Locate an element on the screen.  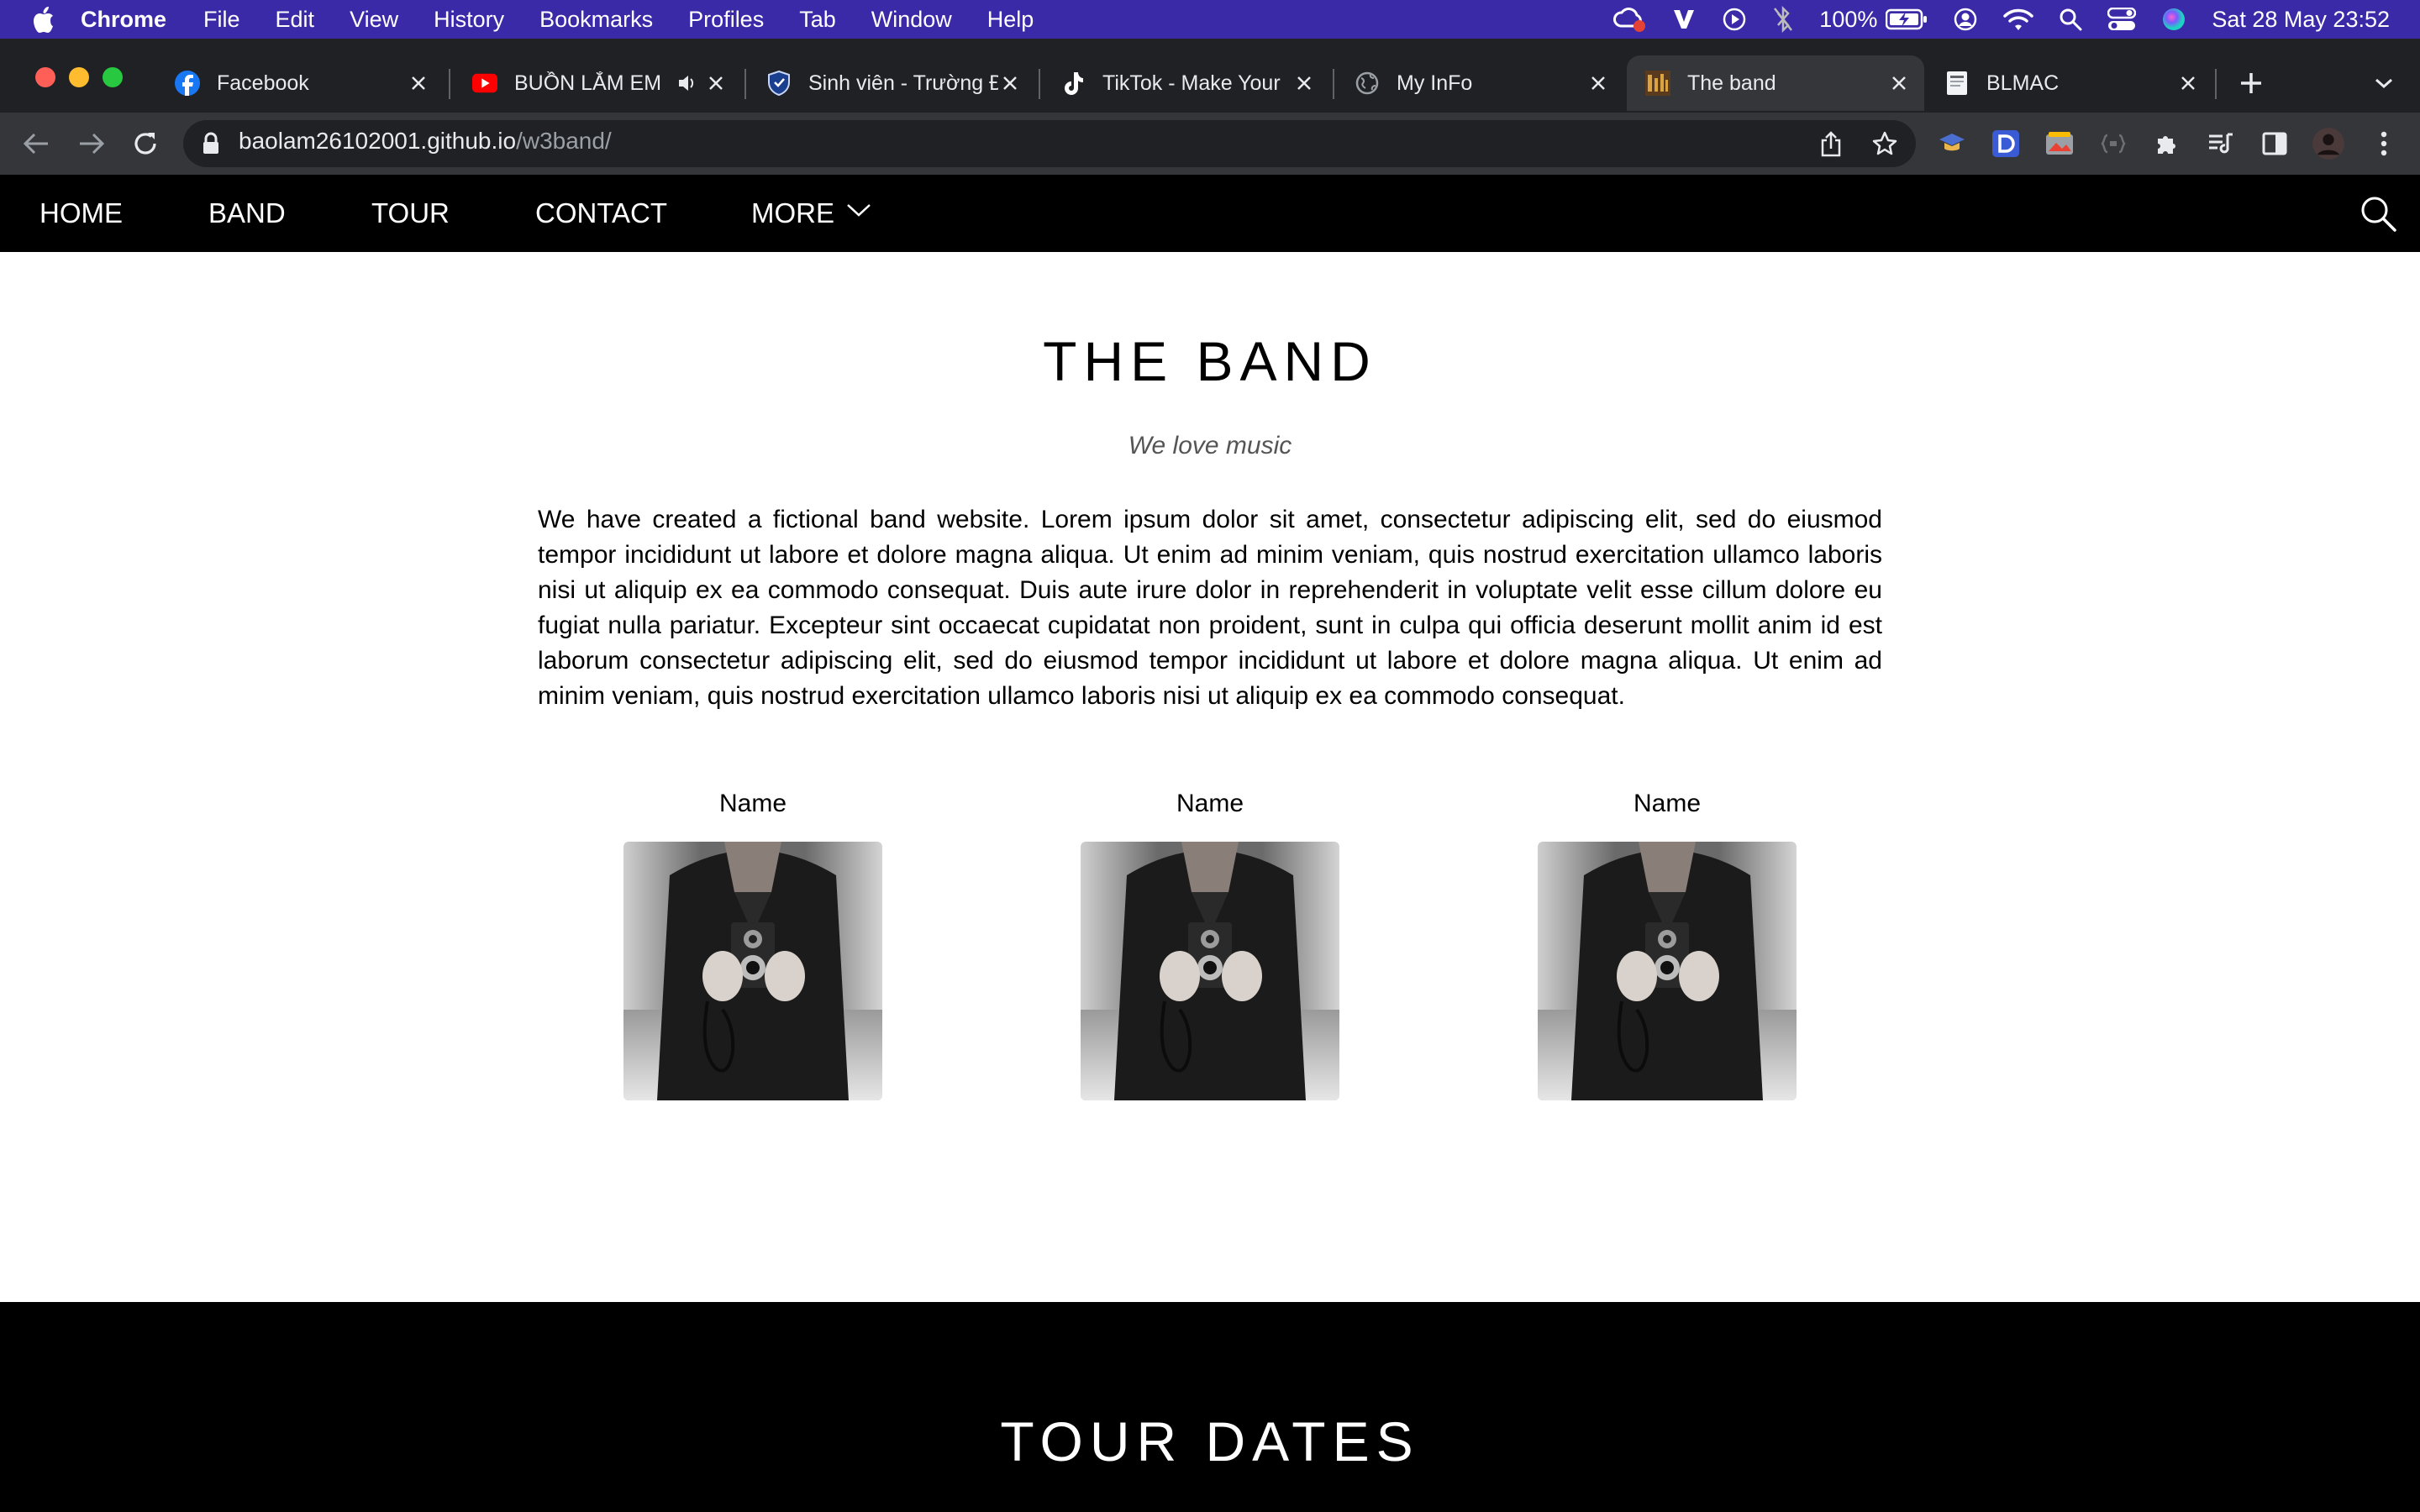
tab-sinh-vien: Sinh viên - Trường Đ is located at coordinates (892, 83).